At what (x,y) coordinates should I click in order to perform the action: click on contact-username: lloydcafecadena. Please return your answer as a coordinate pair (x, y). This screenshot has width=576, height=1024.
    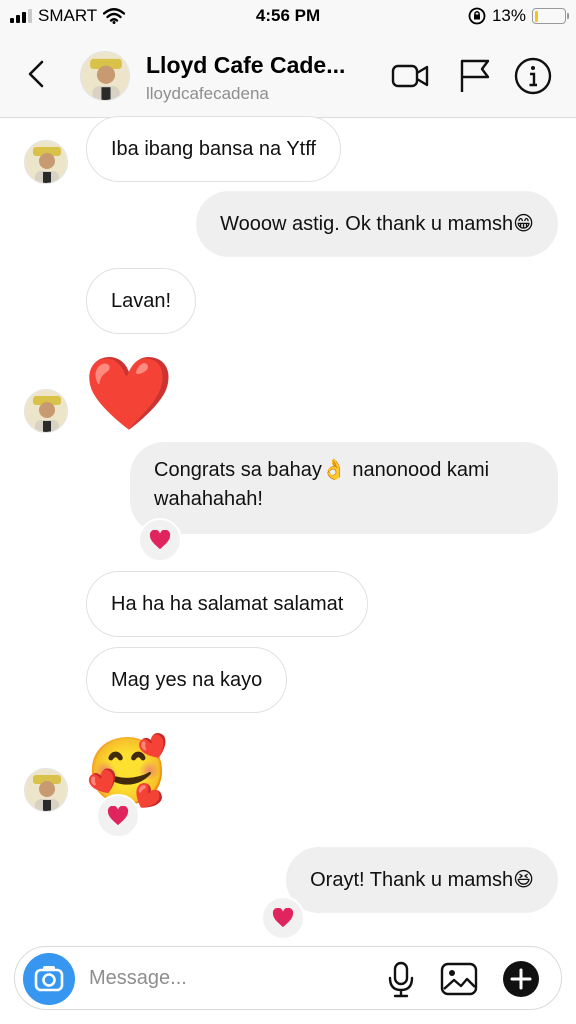
    Looking at the image, I should click on (207, 93).